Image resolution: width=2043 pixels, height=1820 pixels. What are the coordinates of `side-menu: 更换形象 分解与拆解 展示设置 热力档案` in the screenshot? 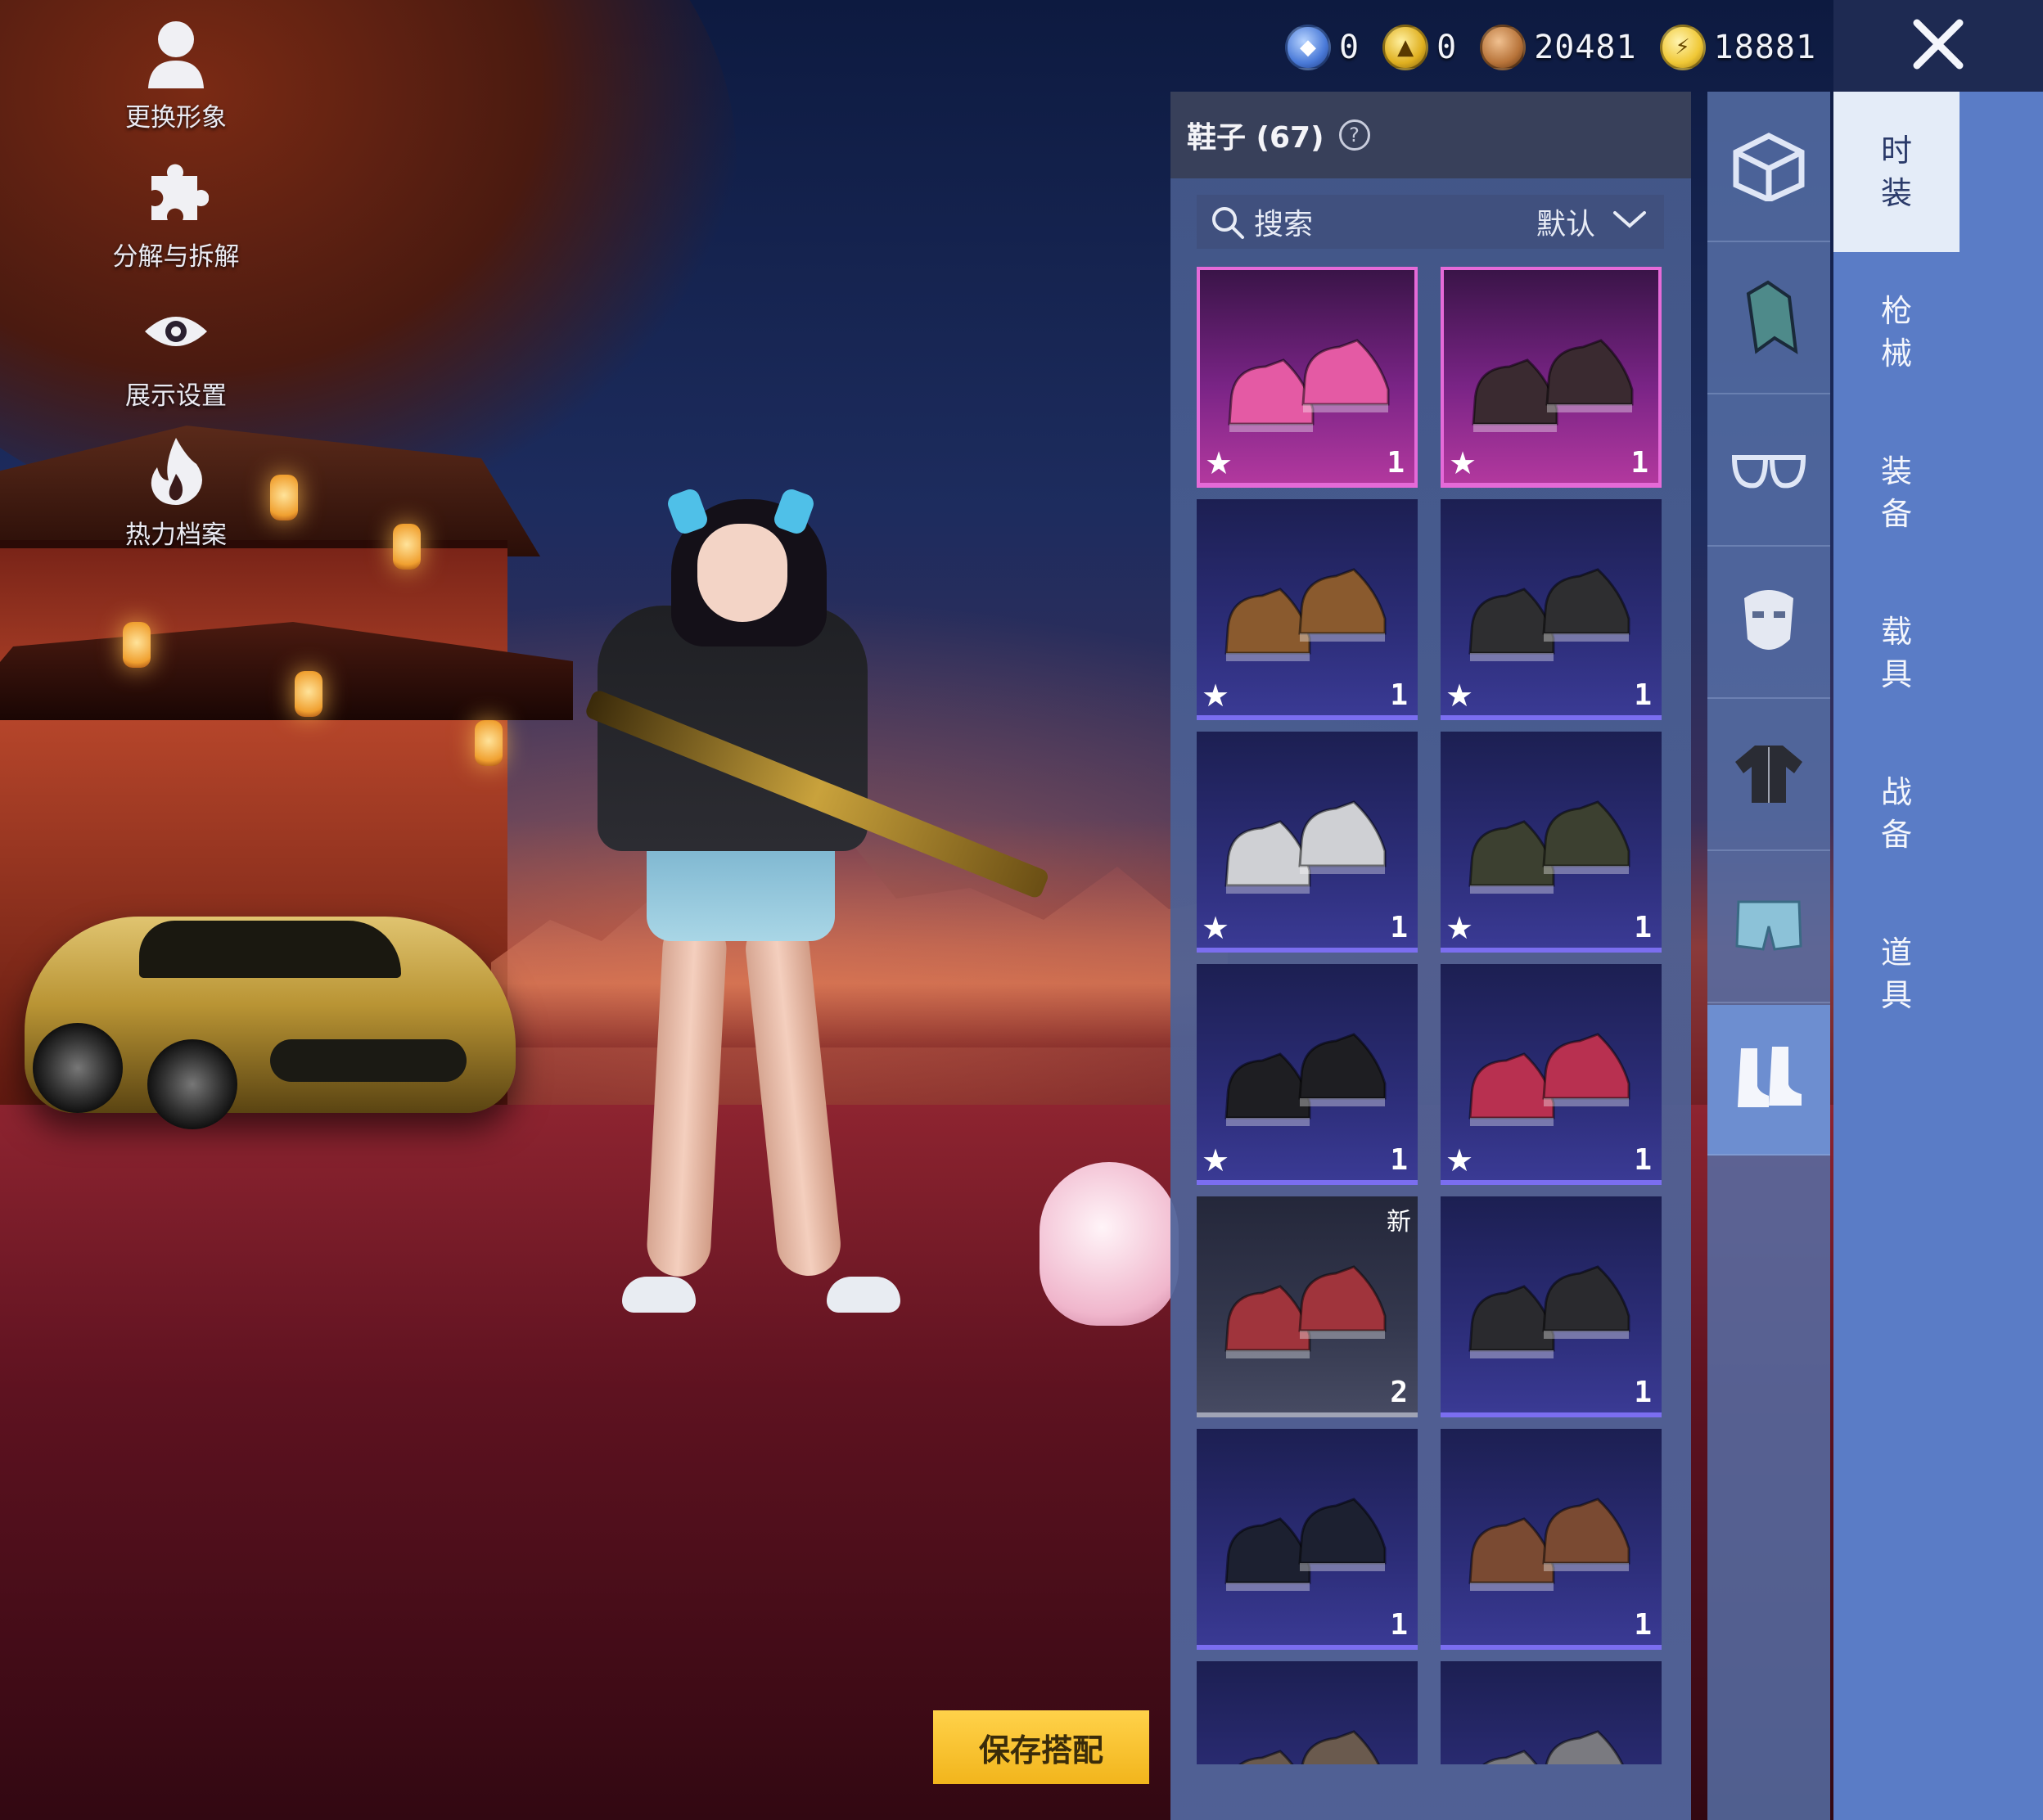 It's located at (176, 295).